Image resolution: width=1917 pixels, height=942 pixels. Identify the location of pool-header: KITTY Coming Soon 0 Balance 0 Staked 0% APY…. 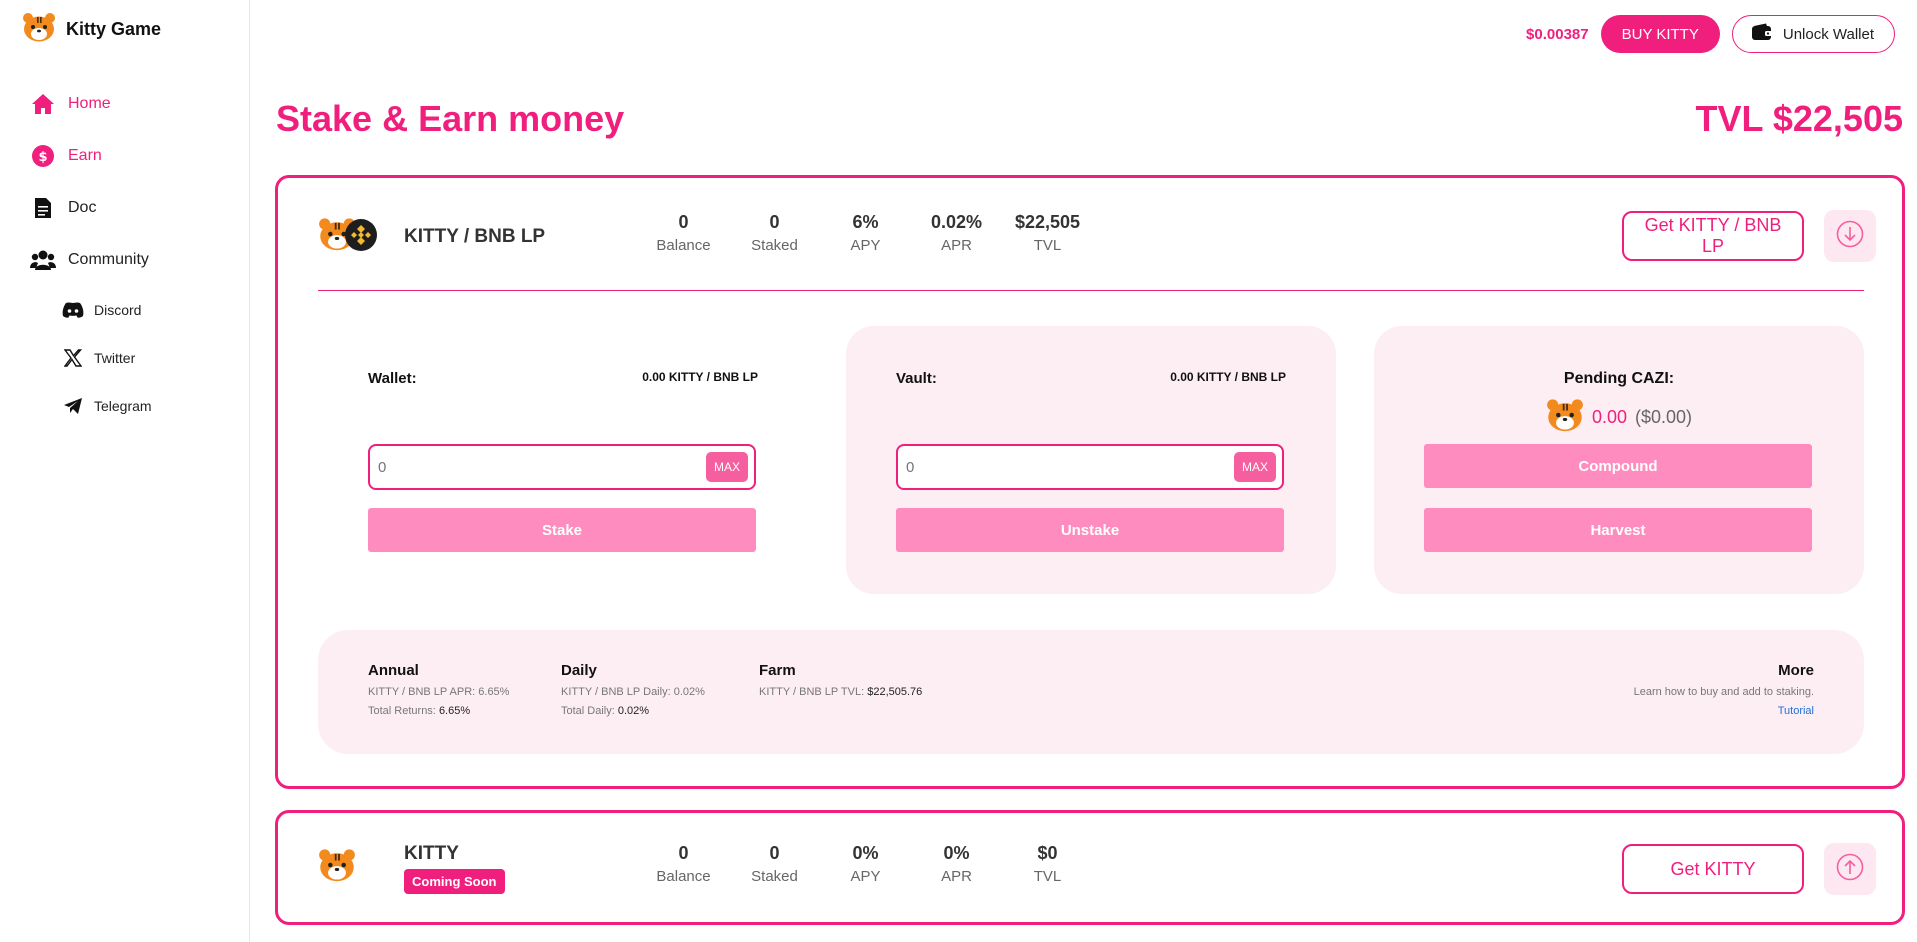
(1090, 868).